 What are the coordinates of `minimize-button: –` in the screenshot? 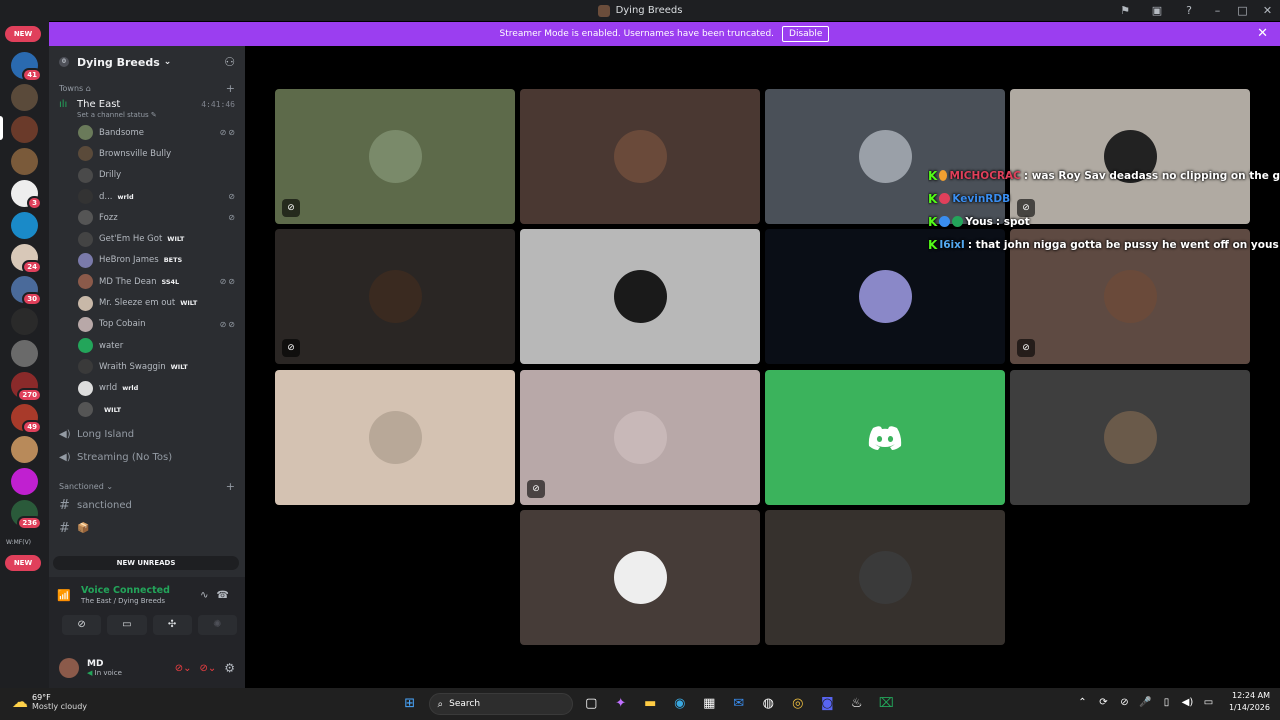 It's located at (1217, 10).